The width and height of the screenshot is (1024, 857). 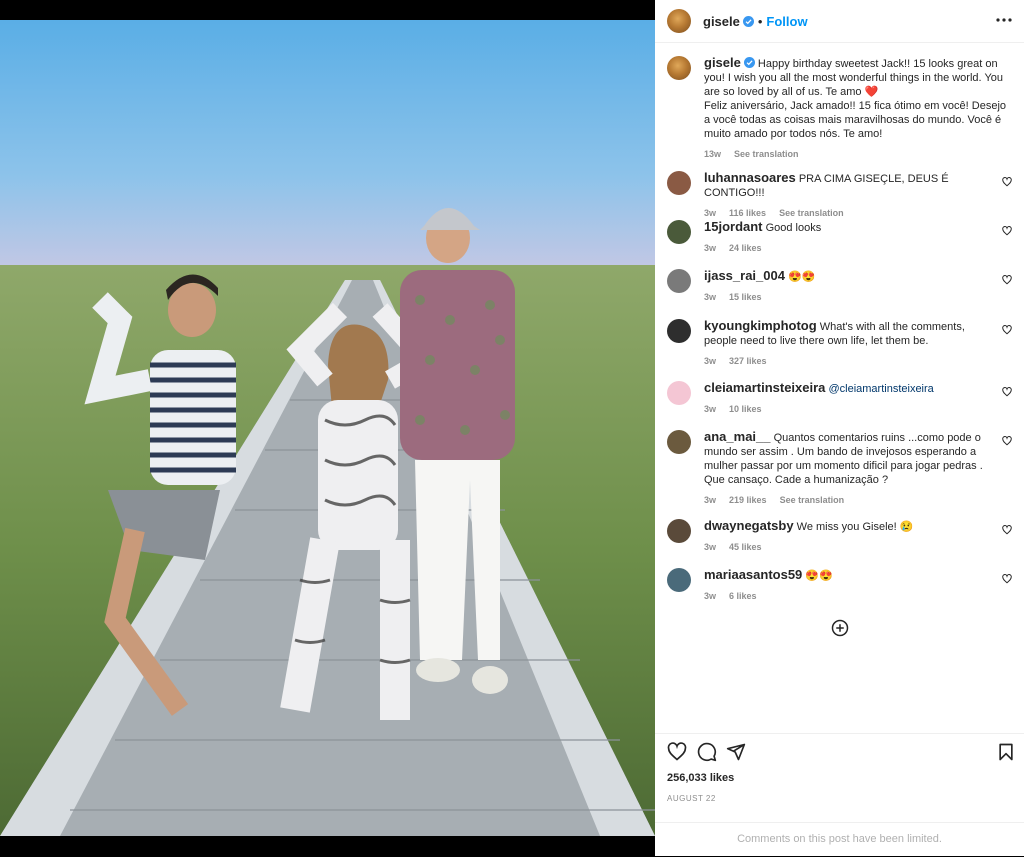 What do you see at coordinates (722, 62) in the screenshot?
I see `caption-username: gisele` at bounding box center [722, 62].